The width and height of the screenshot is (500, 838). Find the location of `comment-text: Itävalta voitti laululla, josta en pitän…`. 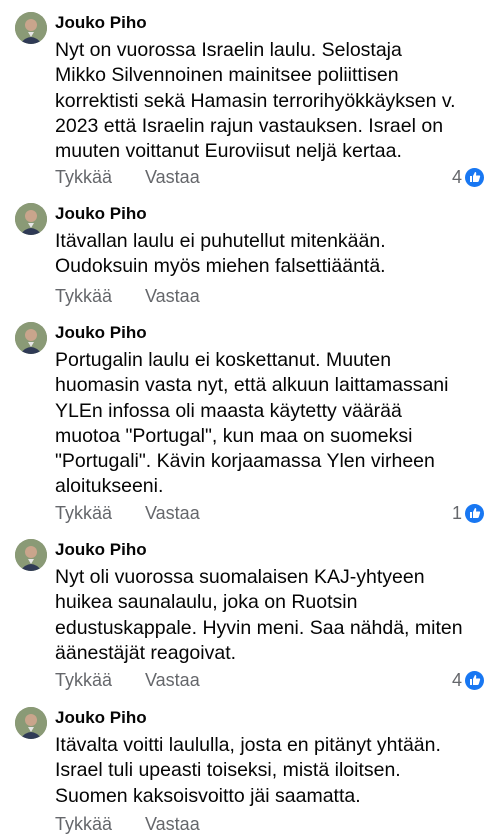

comment-text: Itävalta voitti laululla, josta en pitän… is located at coordinates (248, 770).